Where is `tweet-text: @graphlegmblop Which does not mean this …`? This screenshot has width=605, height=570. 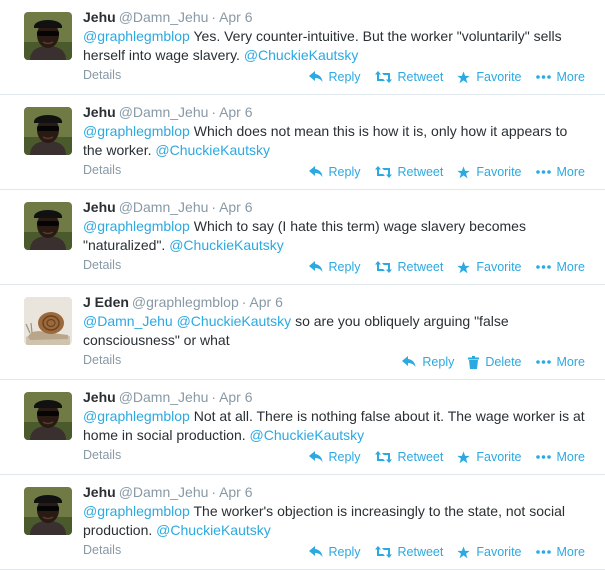
tweet-text: @graphlegmblop Which does not mean this … is located at coordinates (335, 140).